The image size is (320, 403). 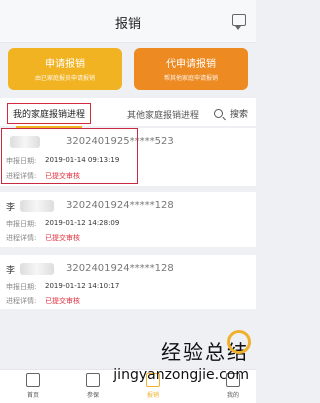 I want to click on tab-my-family-progress: 我的家庭报销进程, so click(x=49, y=115).